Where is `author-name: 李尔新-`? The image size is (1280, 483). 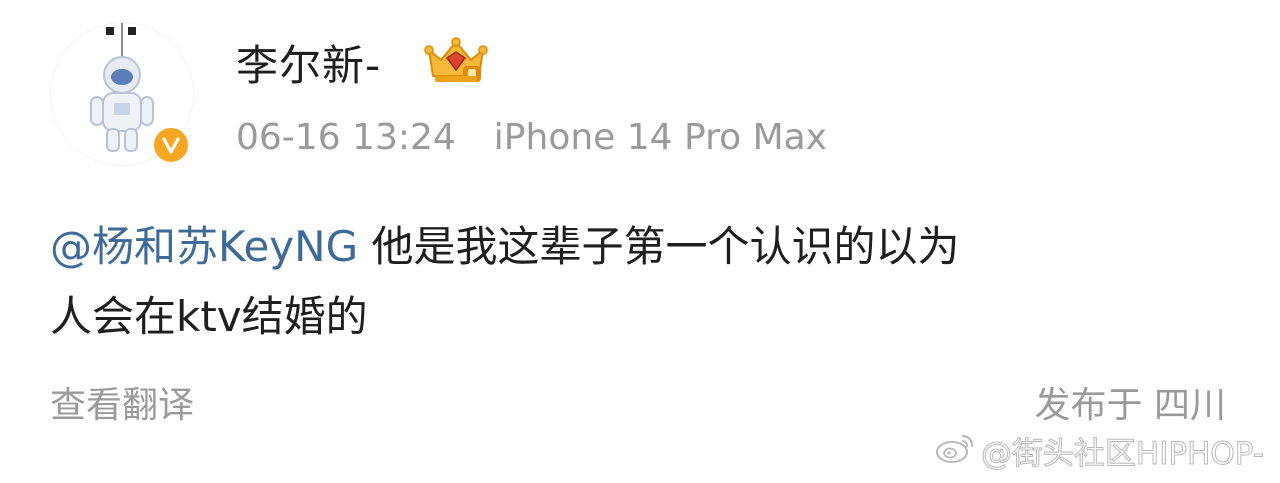 author-name: 李尔新- is located at coordinates (308, 66).